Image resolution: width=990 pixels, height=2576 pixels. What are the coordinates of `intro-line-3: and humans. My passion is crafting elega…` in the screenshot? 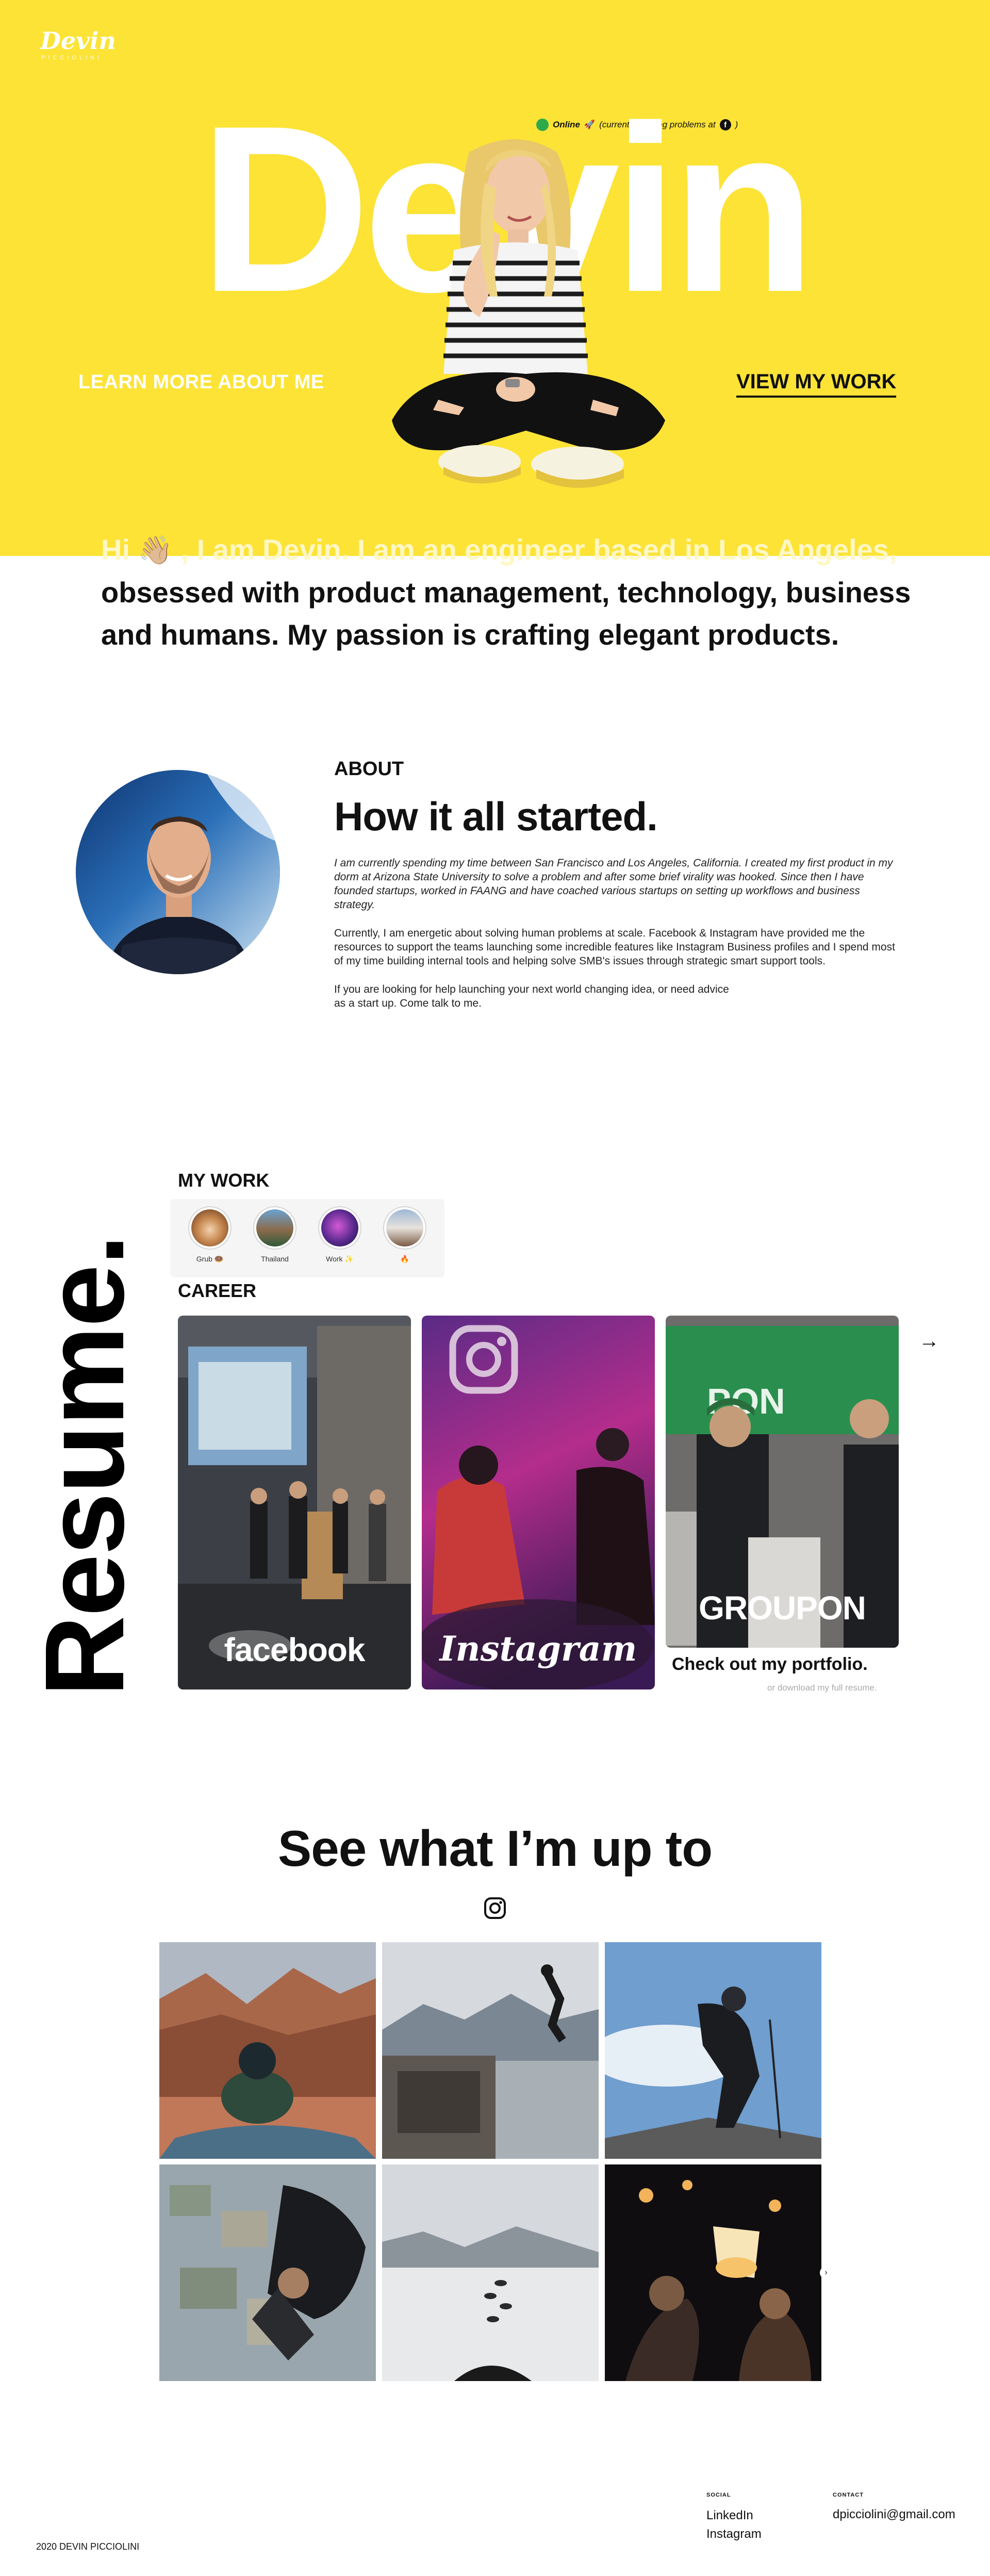 It's located at (470, 634).